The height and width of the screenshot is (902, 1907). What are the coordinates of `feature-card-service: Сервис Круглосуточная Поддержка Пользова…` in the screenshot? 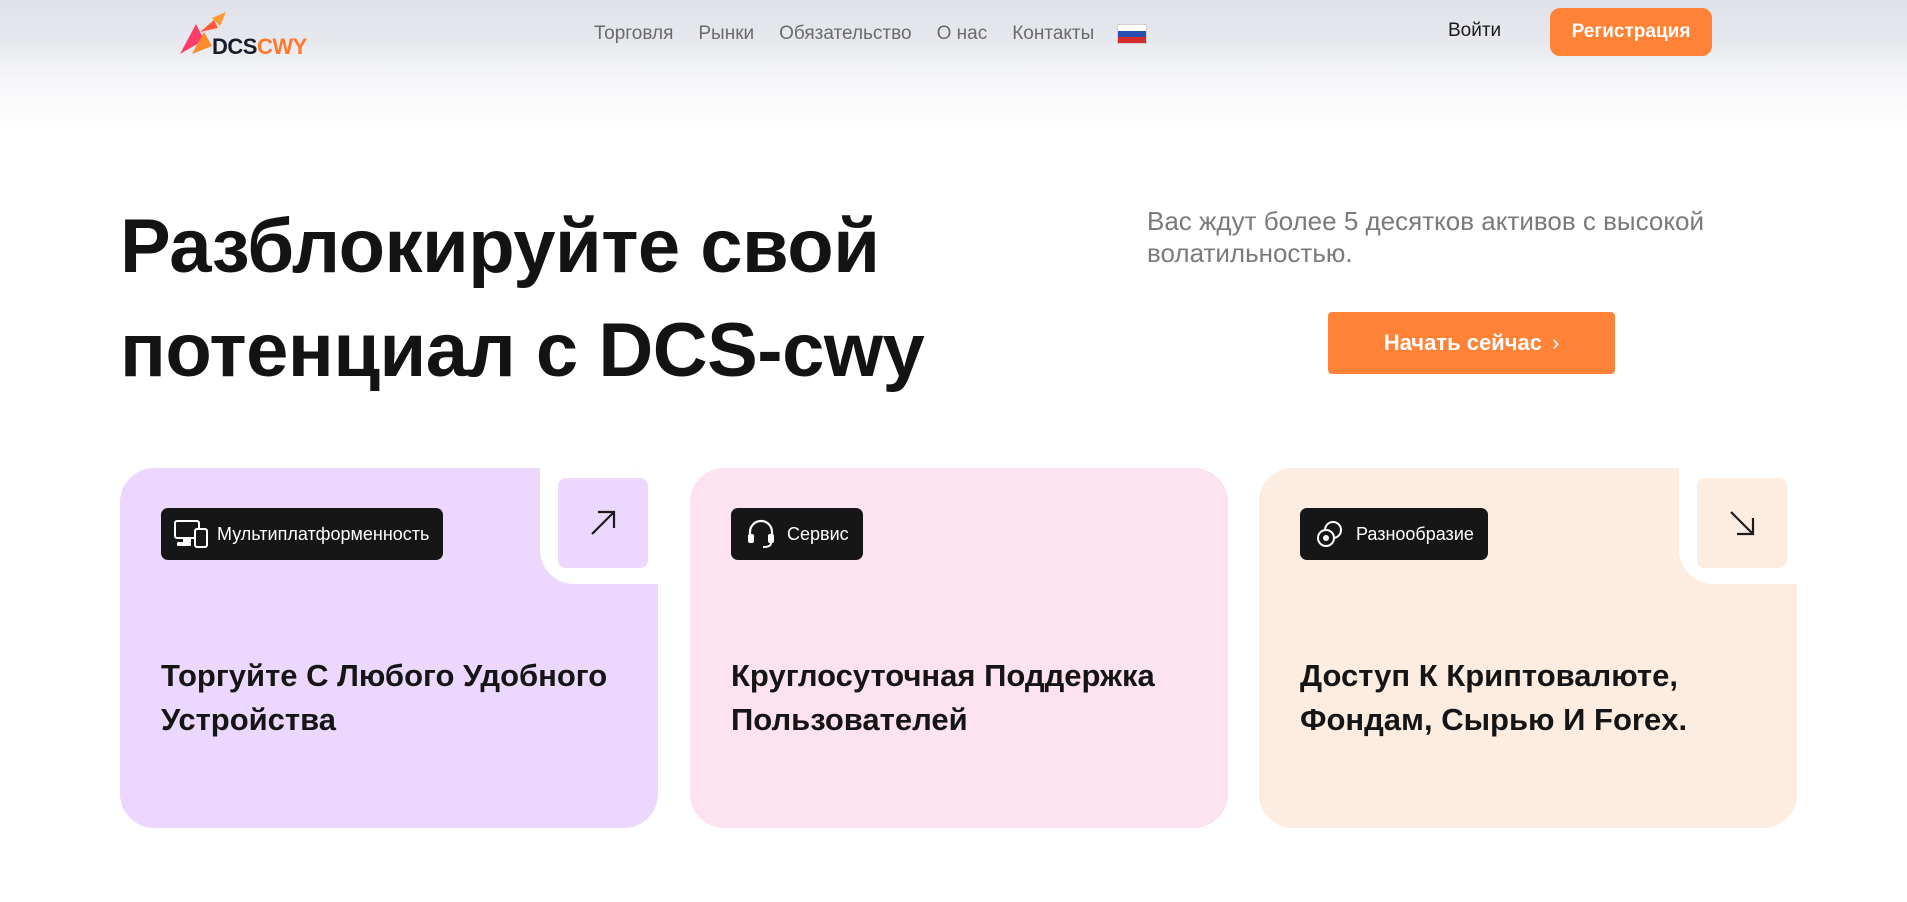 It's located at (959, 648).